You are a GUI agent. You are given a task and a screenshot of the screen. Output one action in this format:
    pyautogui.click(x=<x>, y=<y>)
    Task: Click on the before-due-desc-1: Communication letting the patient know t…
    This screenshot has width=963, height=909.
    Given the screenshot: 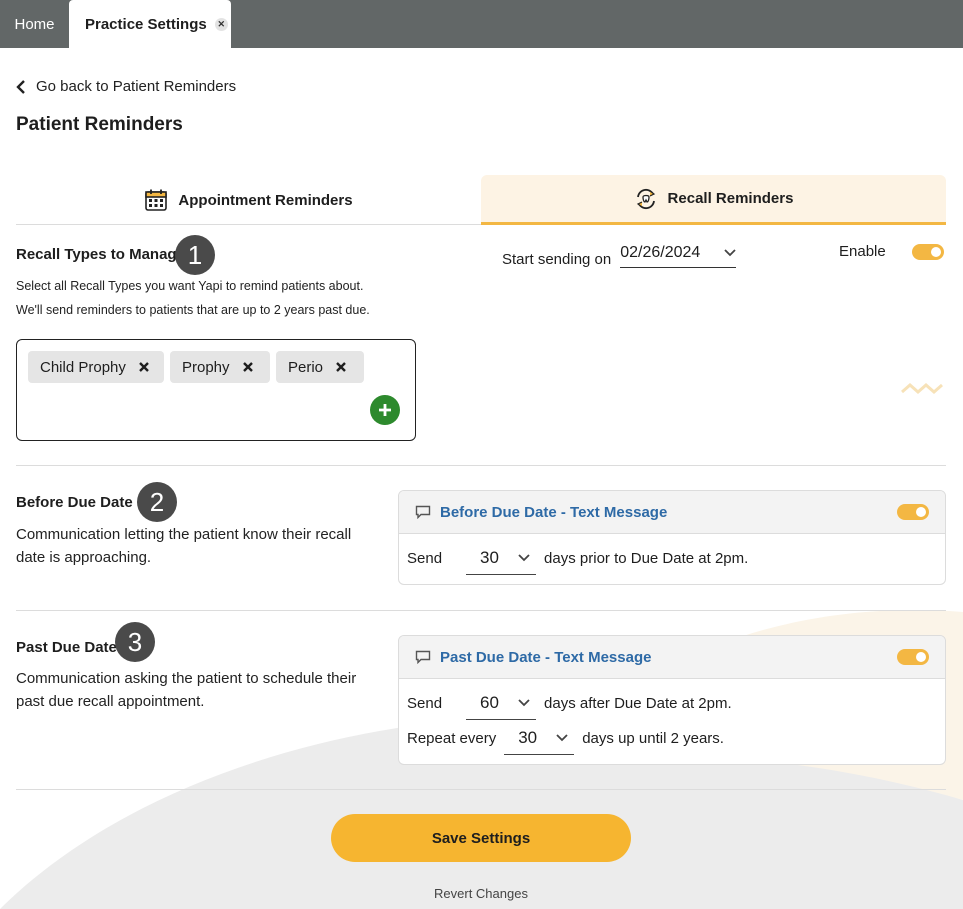 What is the action you would take?
    pyautogui.click(x=184, y=534)
    